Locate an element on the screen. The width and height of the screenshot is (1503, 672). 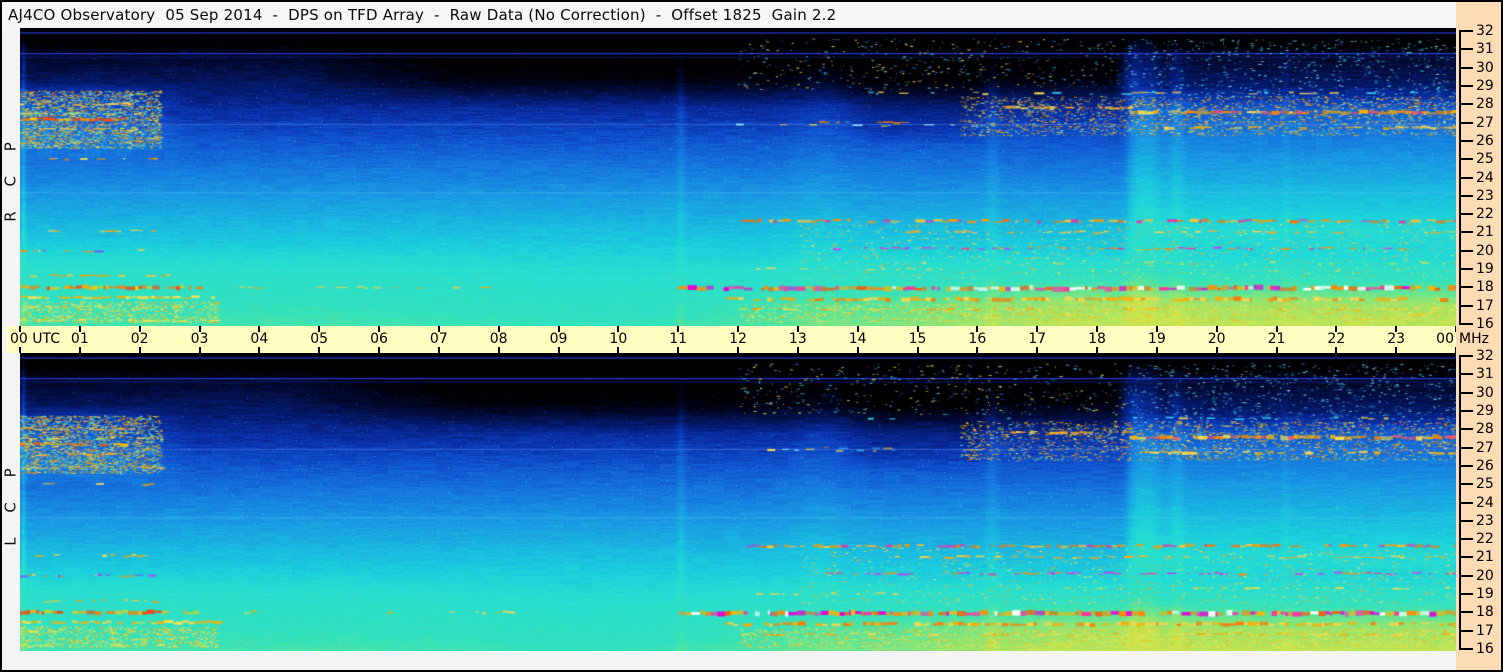
time-tick-label: 20 is located at coordinates (1216, 339).